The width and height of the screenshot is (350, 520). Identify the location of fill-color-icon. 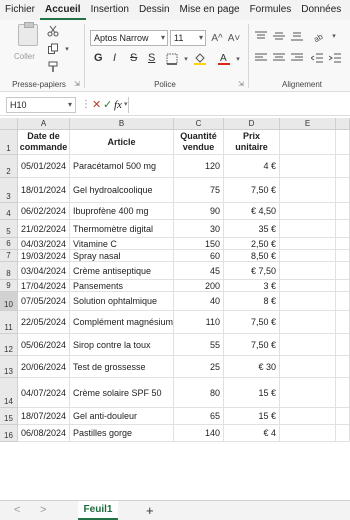
(200, 58).